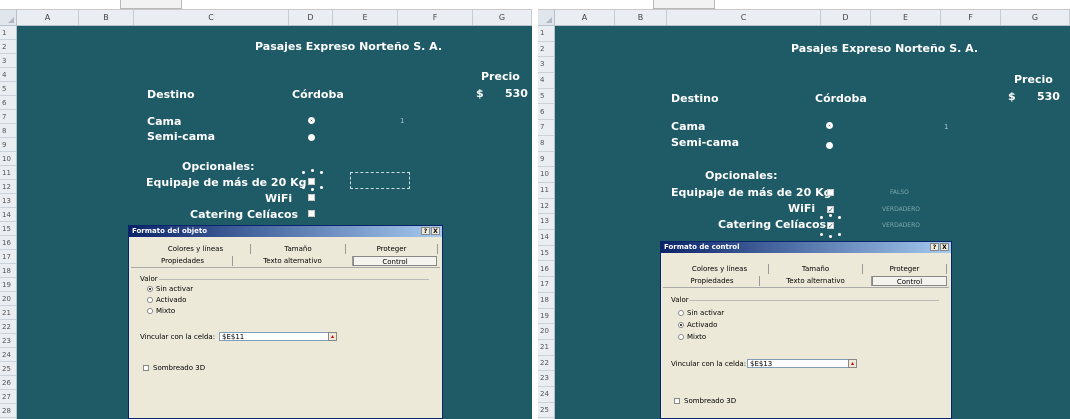  Describe the element at coordinates (8, 397) in the screenshot. I see `row-header-cell: 27` at that location.